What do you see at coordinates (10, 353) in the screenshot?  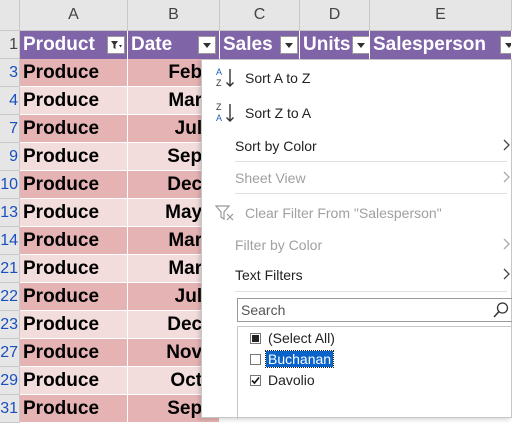 I see `row-header: 27` at bounding box center [10, 353].